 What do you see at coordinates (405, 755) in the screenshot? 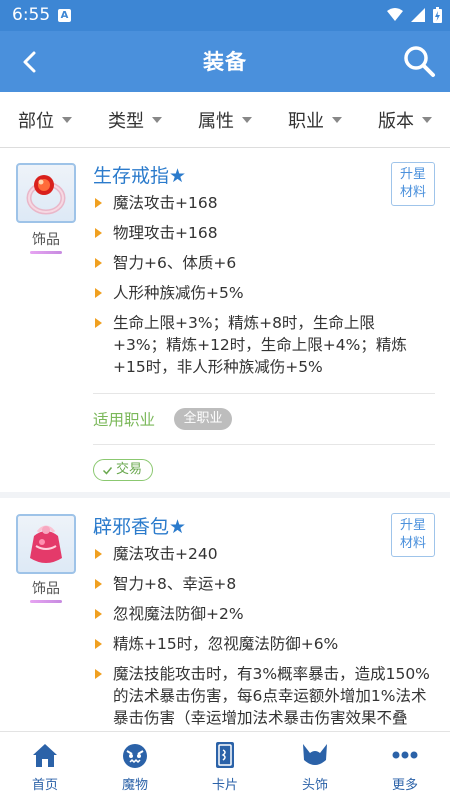
I see `more-dots-icon` at bounding box center [405, 755].